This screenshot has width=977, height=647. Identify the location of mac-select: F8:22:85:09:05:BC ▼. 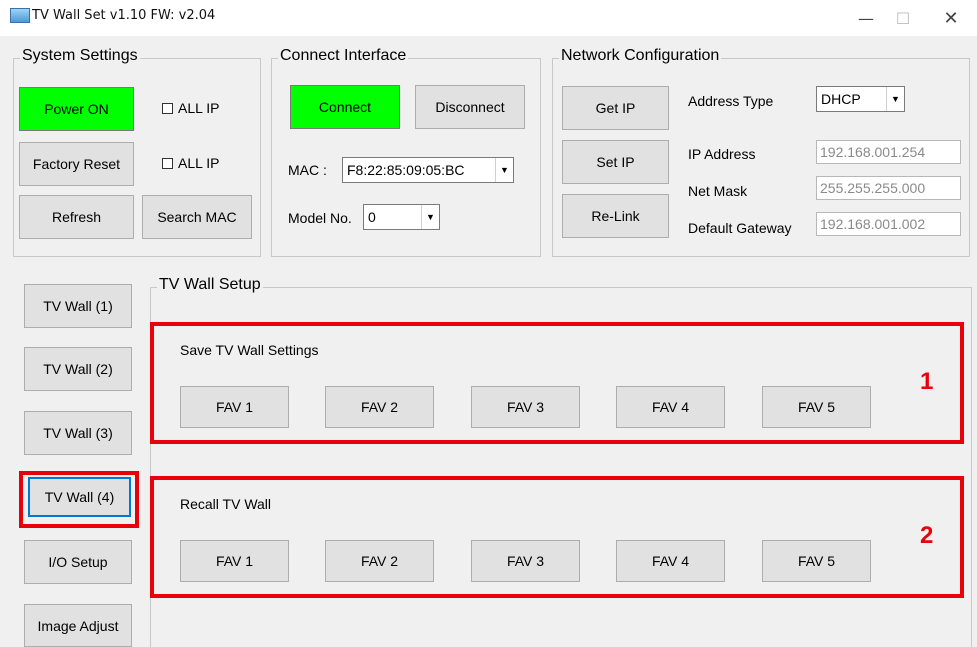
(428, 170).